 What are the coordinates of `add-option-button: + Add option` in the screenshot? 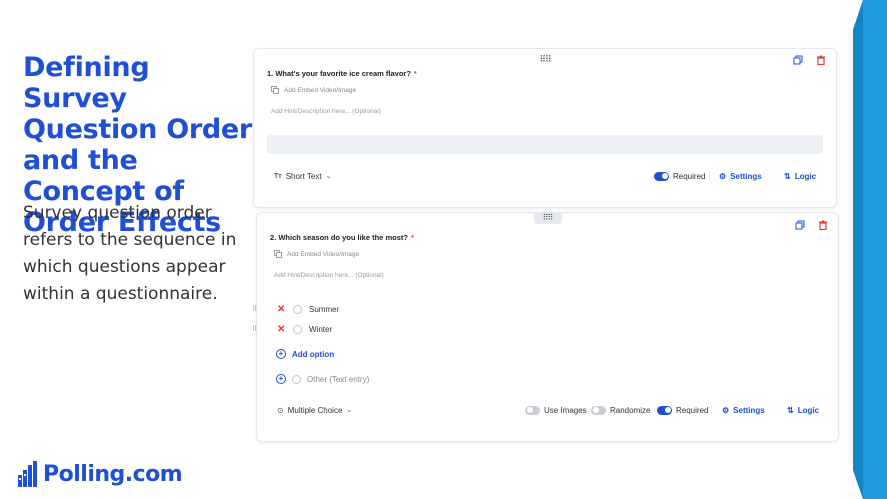 It's located at (305, 354).